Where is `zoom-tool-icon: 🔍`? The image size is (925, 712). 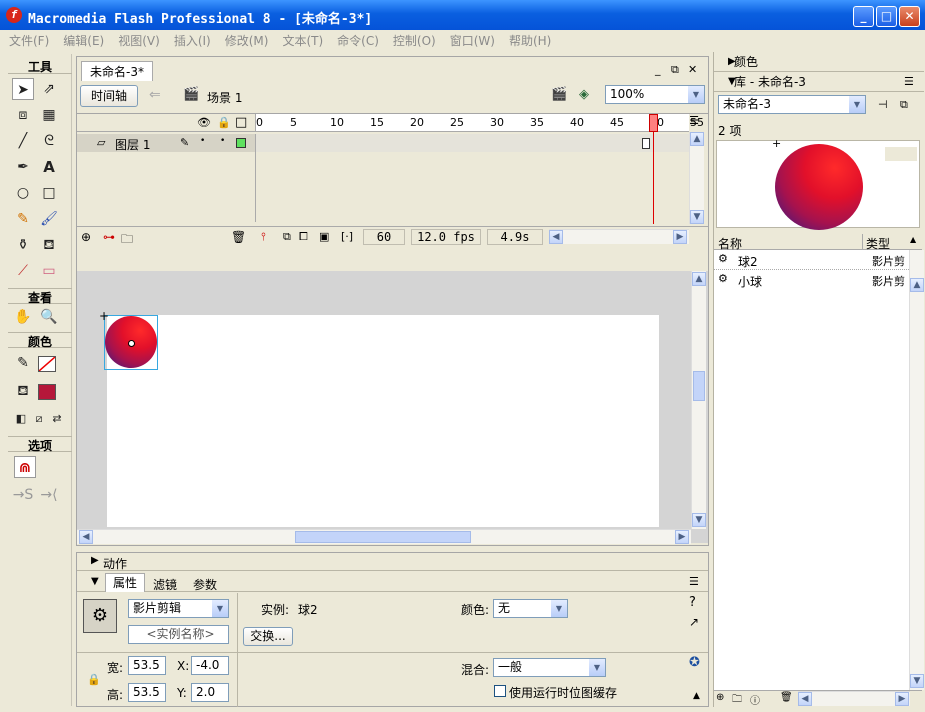
zoom-tool-icon: 🔍 is located at coordinates (49, 317).